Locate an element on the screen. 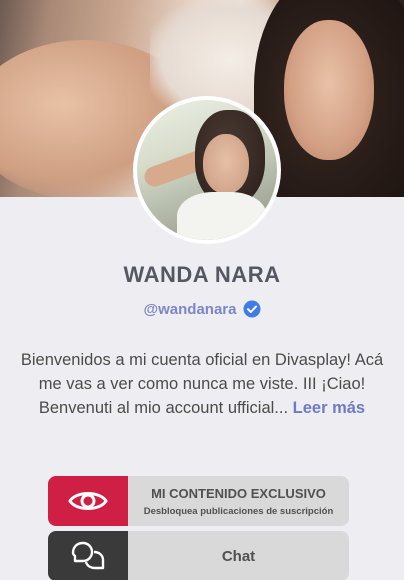 This screenshot has height=580, width=404. avatar is located at coordinates (207, 170).